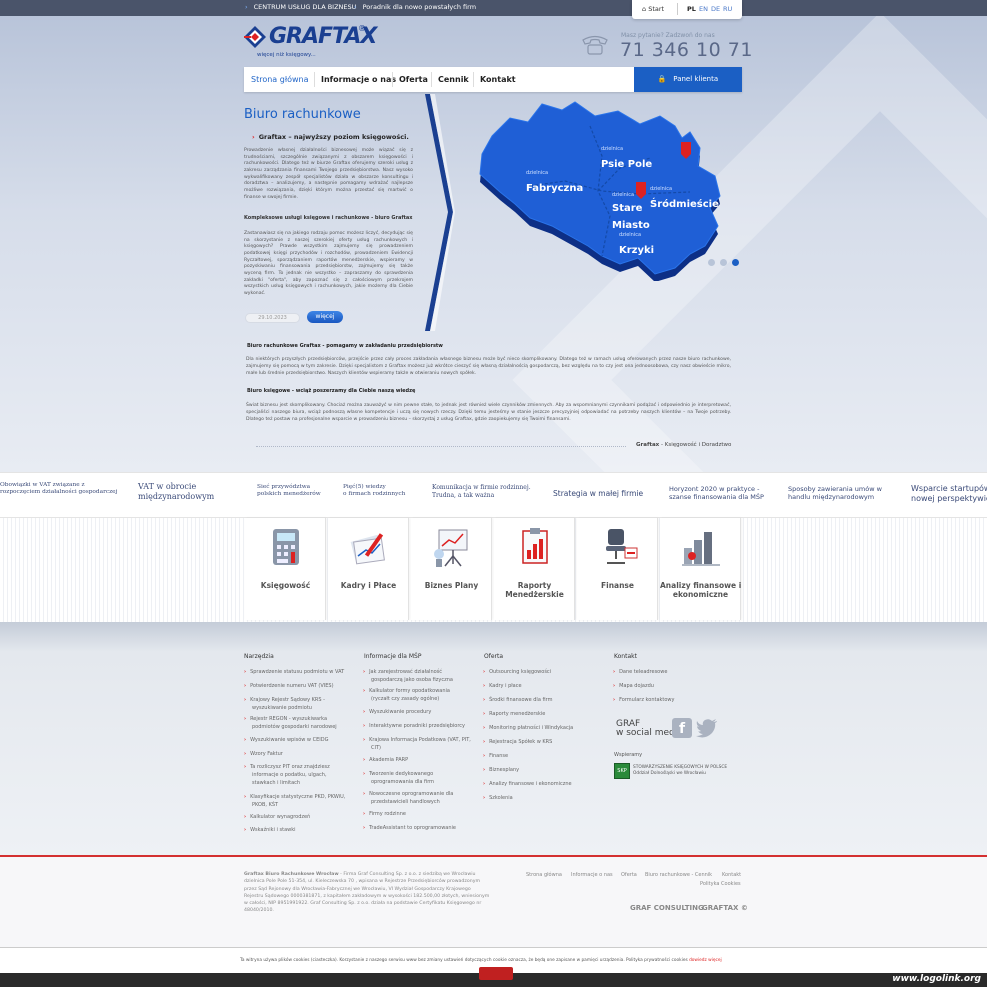  I want to click on service-finance: Finanse, so click(617, 569).